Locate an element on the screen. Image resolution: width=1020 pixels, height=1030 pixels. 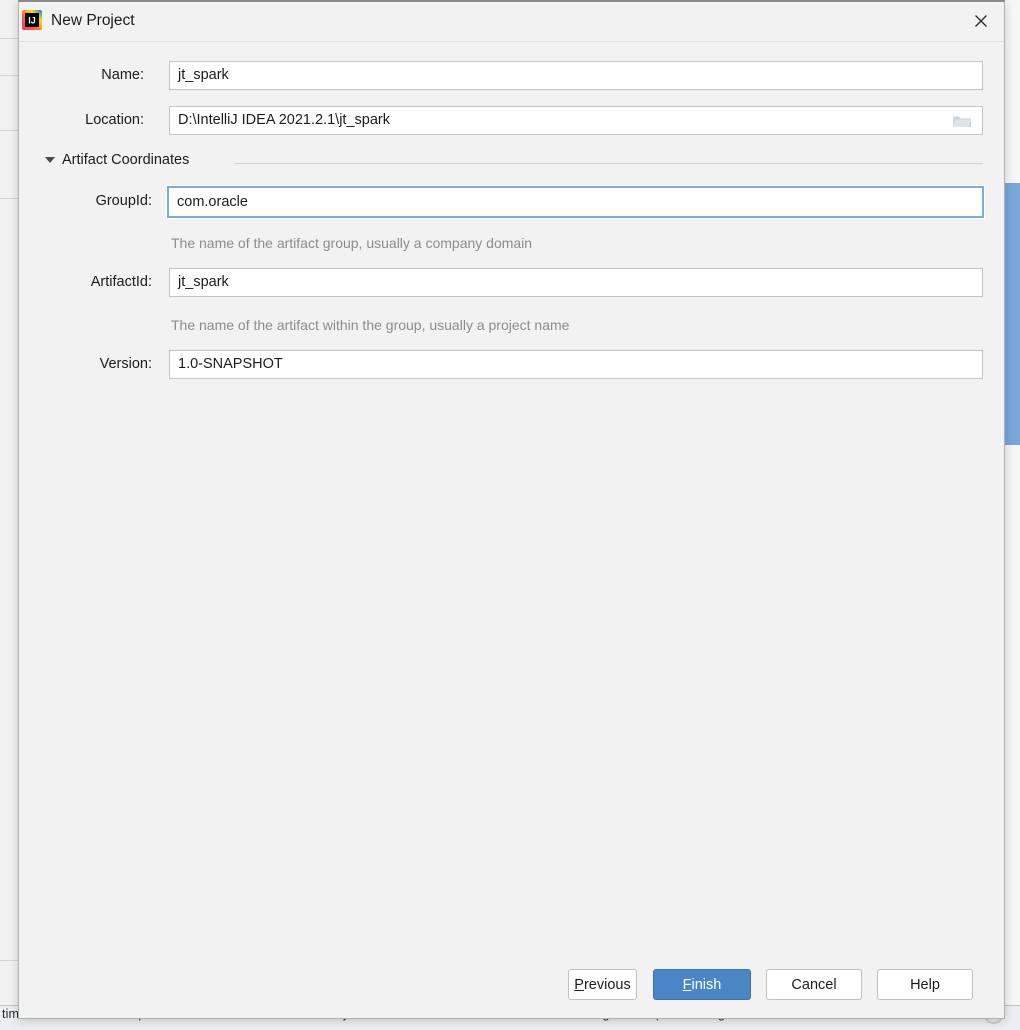
version-input-value: 1.0-SNAPSHOT is located at coordinates (230, 364).